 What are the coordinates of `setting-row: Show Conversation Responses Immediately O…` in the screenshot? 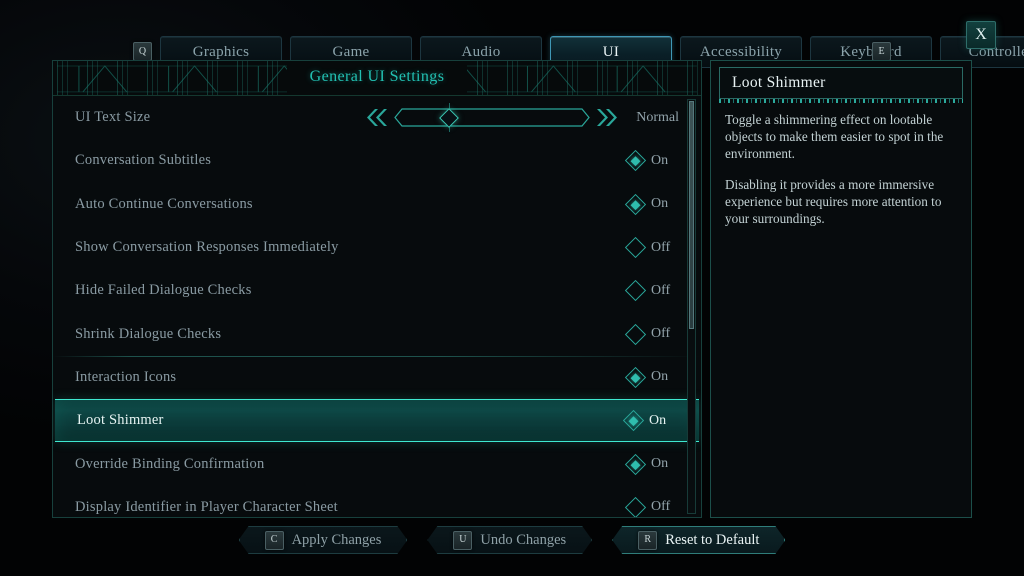 It's located at (377, 247).